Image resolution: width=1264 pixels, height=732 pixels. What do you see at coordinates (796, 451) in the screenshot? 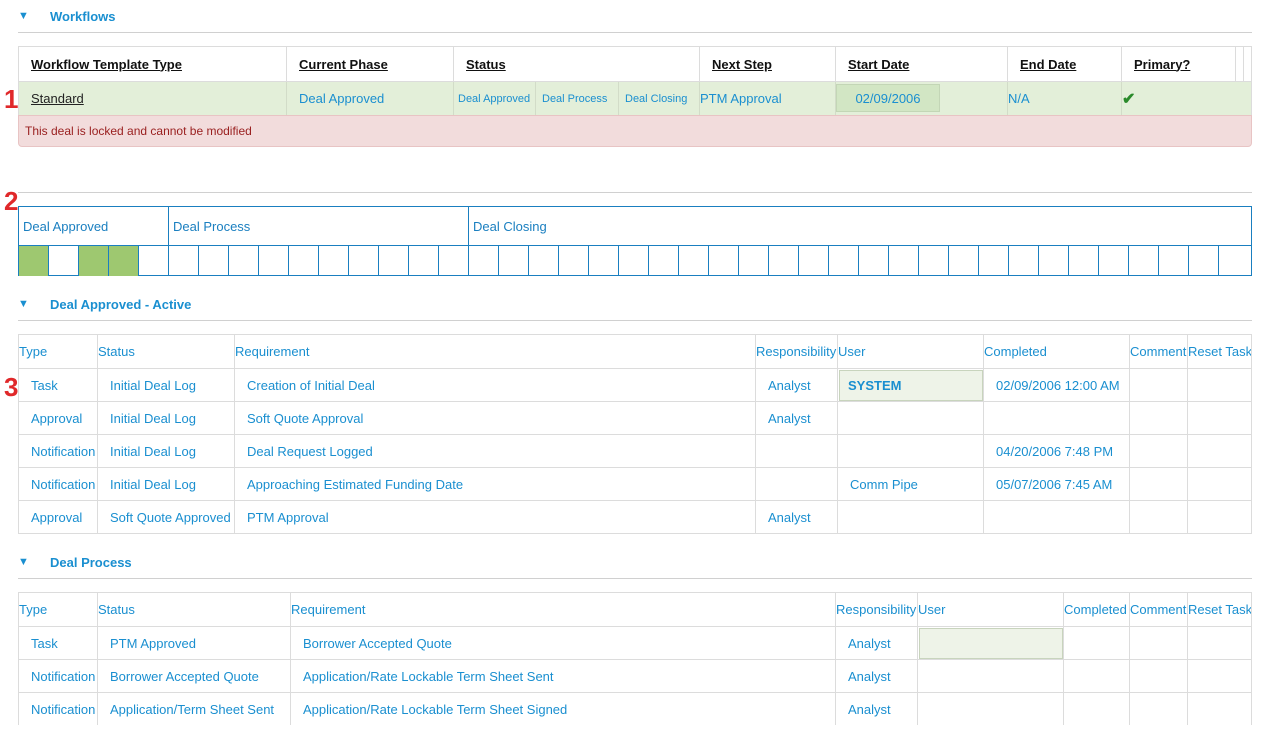
I see `cell-responsibility` at bounding box center [796, 451].